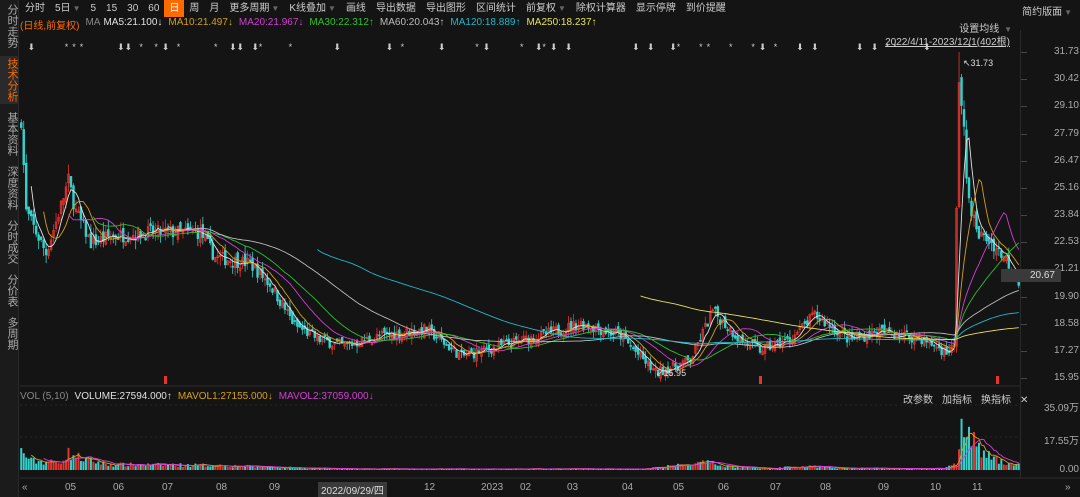  I want to click on x-tick-label: 06, so click(119, 487).